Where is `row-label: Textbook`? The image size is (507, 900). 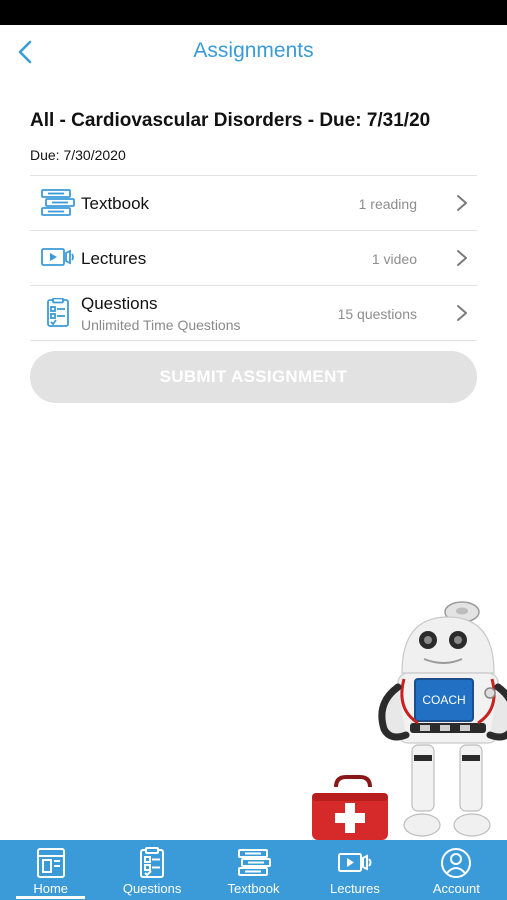
row-label: Textbook is located at coordinates (115, 203).